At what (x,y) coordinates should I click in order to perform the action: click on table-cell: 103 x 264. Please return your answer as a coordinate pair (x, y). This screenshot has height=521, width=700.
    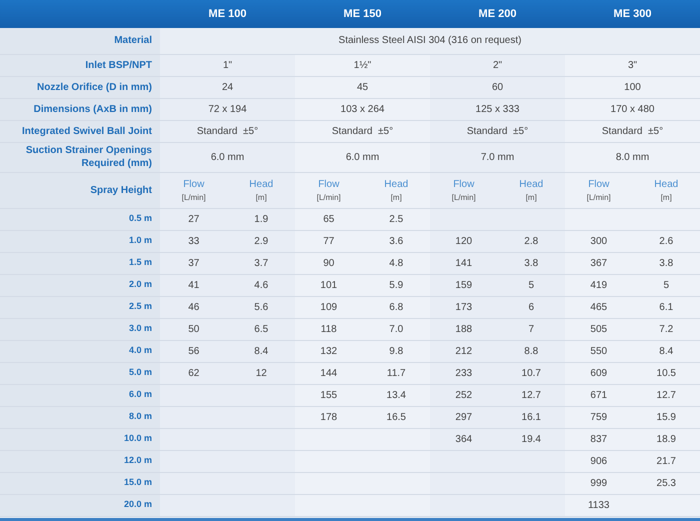
    Looking at the image, I should click on (362, 109).